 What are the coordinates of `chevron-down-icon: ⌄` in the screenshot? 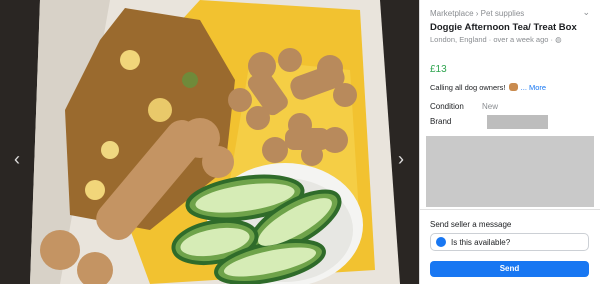 It's located at (586, 12).